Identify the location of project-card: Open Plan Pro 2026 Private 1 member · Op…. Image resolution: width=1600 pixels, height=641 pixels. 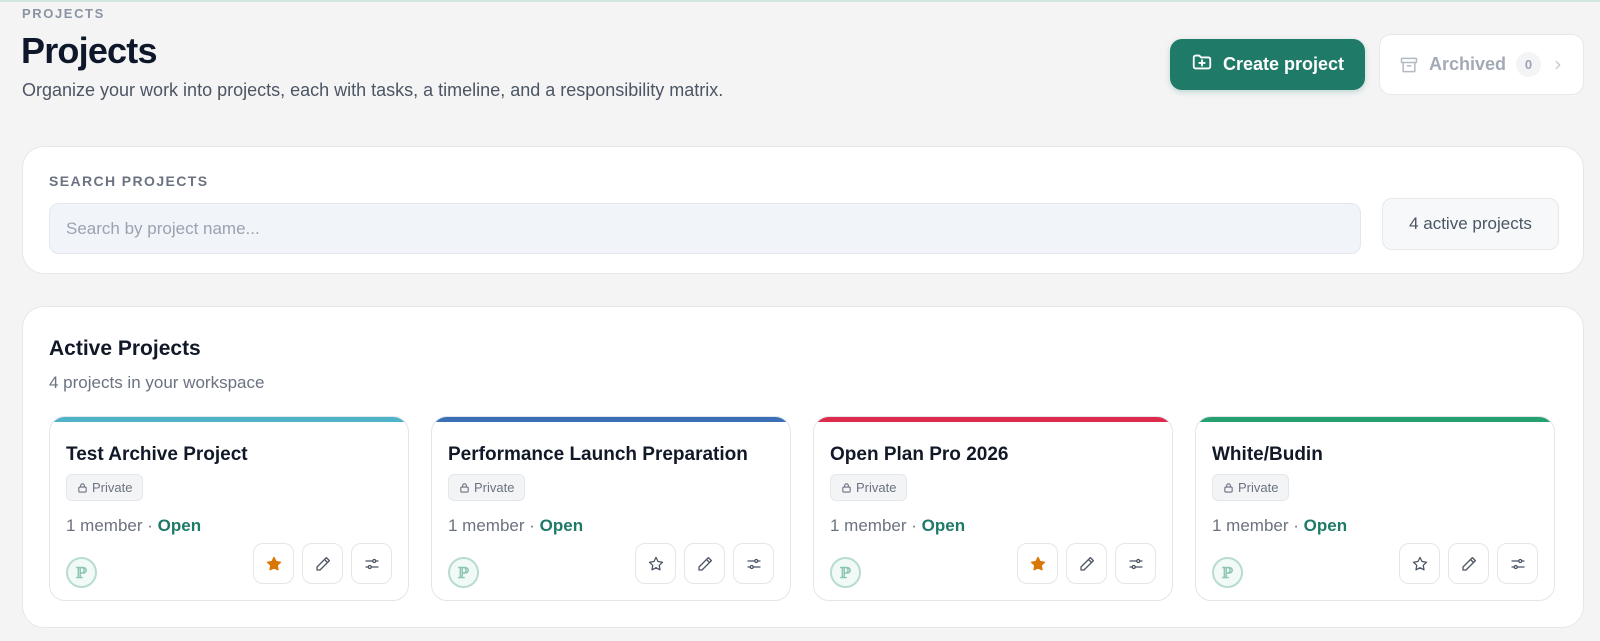
(993, 508).